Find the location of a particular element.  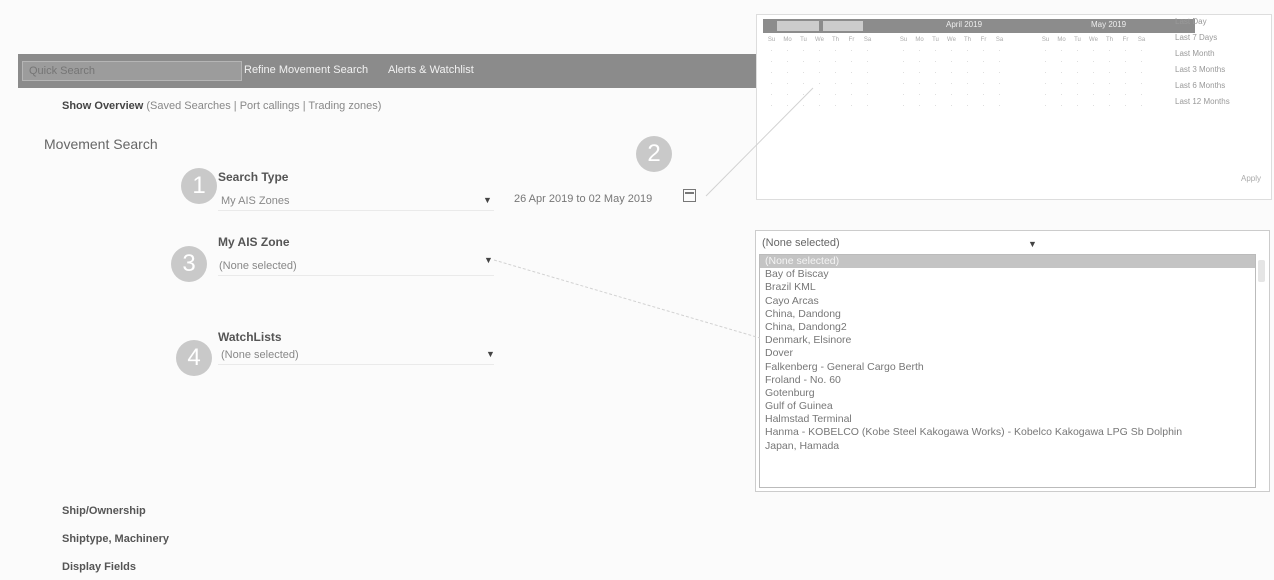

date-to-calendar-arrow is located at coordinates (759, 142).